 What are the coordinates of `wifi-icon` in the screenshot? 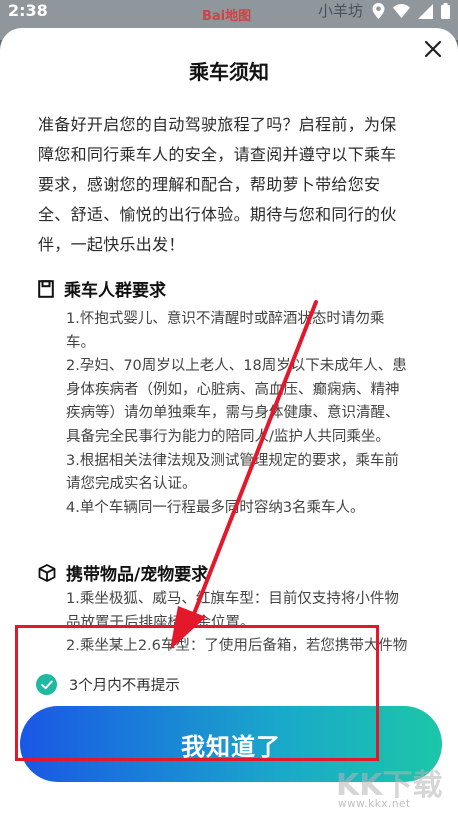 It's located at (401, 11).